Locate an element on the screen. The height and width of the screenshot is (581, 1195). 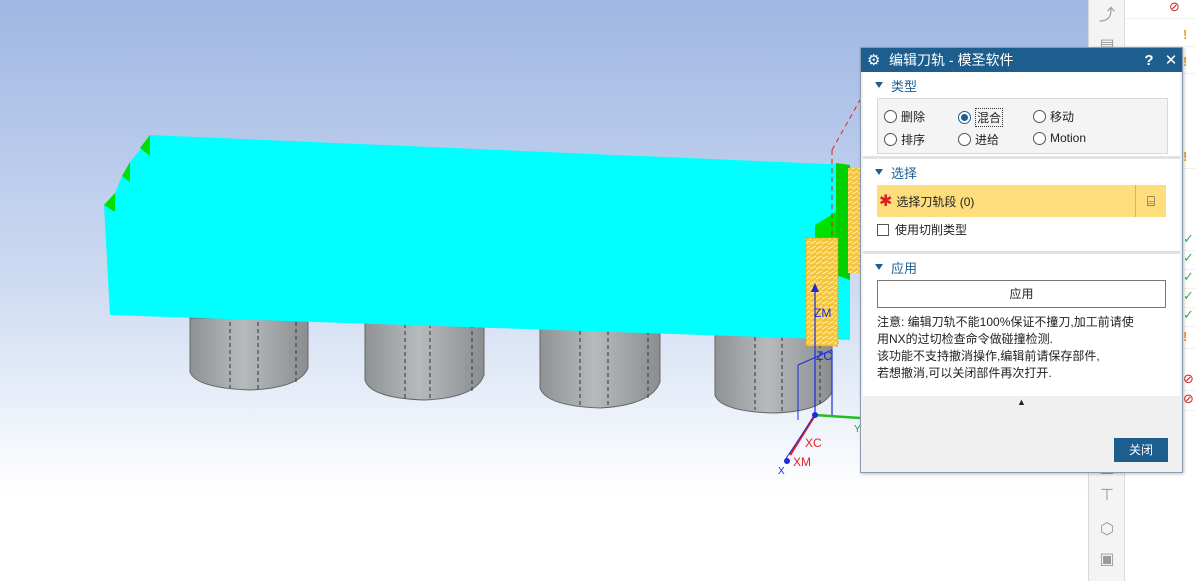
dialog-close-button: ✕ is located at coordinates (1171, 60).